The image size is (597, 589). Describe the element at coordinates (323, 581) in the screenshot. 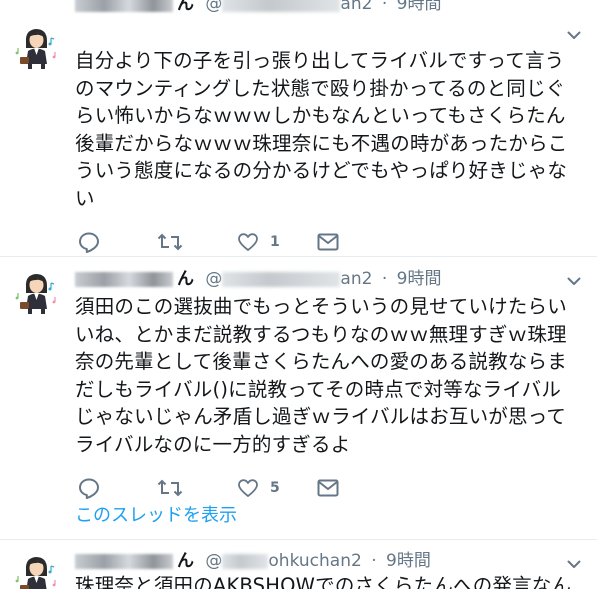

I see `tweet-text: 珠理奈と須田のAKBSHOWでのさくらたんへの発言なん` at that location.